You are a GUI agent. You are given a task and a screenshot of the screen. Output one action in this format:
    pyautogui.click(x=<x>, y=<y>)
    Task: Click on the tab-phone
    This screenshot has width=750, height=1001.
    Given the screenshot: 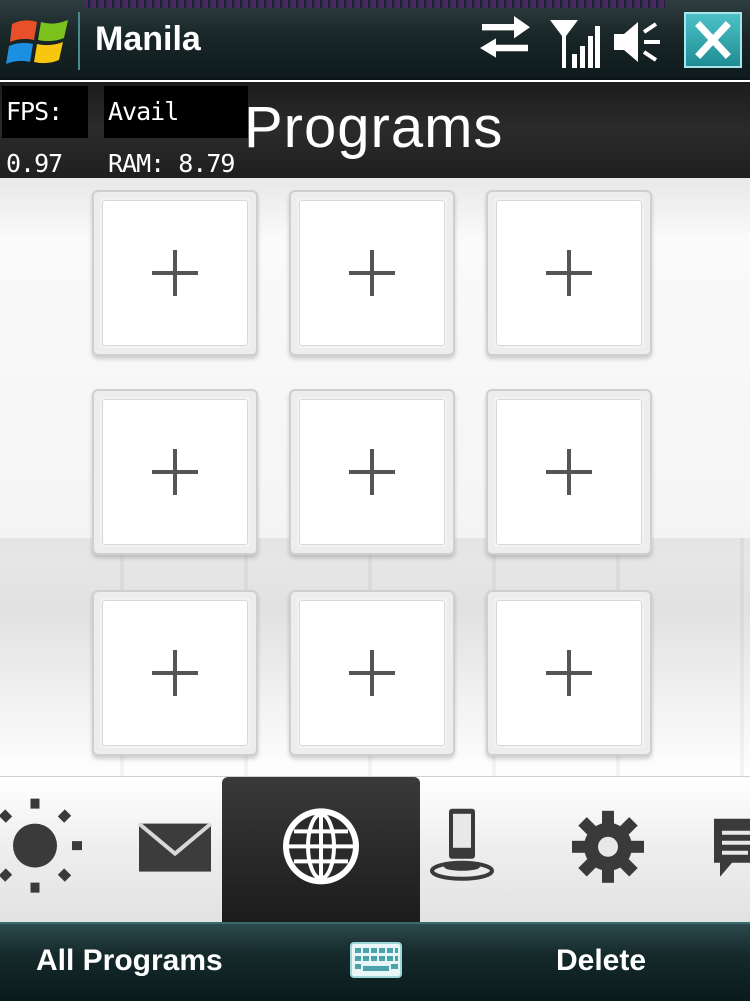 What is the action you would take?
    pyautogui.click(x=462, y=850)
    